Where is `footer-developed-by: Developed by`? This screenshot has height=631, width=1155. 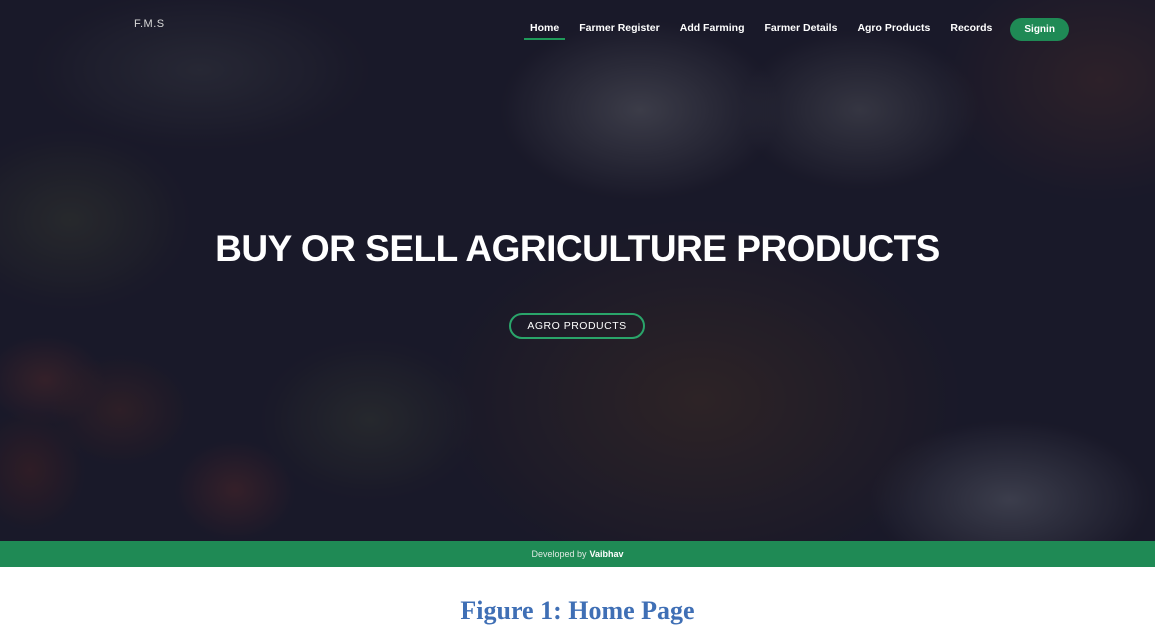 footer-developed-by: Developed by is located at coordinates (559, 554).